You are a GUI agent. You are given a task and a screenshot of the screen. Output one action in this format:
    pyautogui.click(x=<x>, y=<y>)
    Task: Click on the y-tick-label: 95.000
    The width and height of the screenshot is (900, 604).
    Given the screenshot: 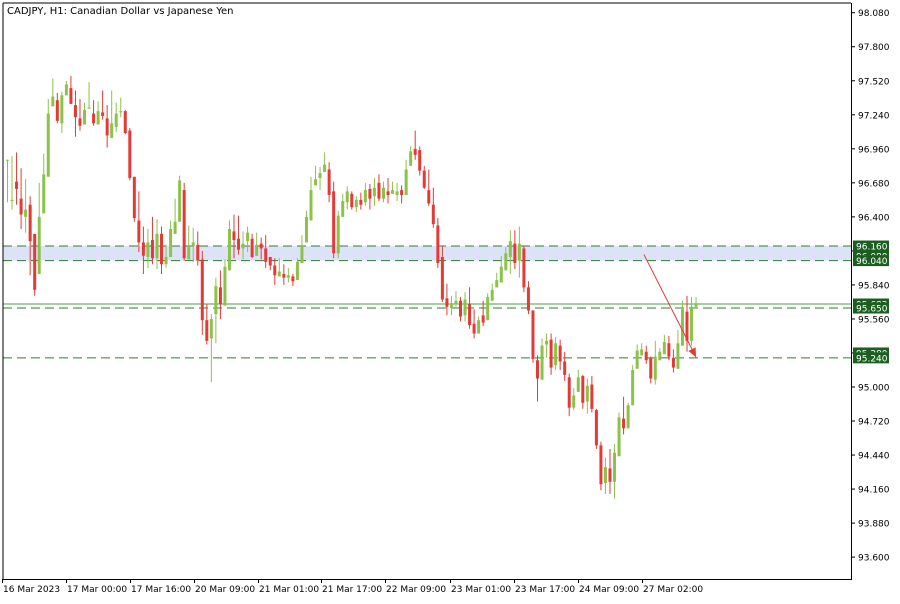 What is the action you would take?
    pyautogui.click(x=874, y=389)
    